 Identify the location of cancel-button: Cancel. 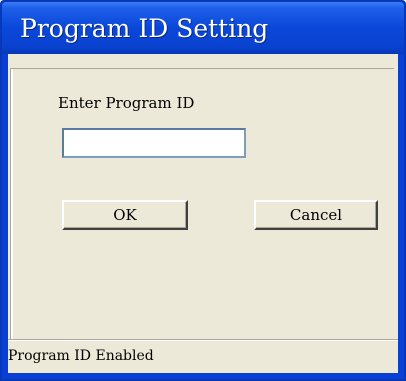
(316, 215).